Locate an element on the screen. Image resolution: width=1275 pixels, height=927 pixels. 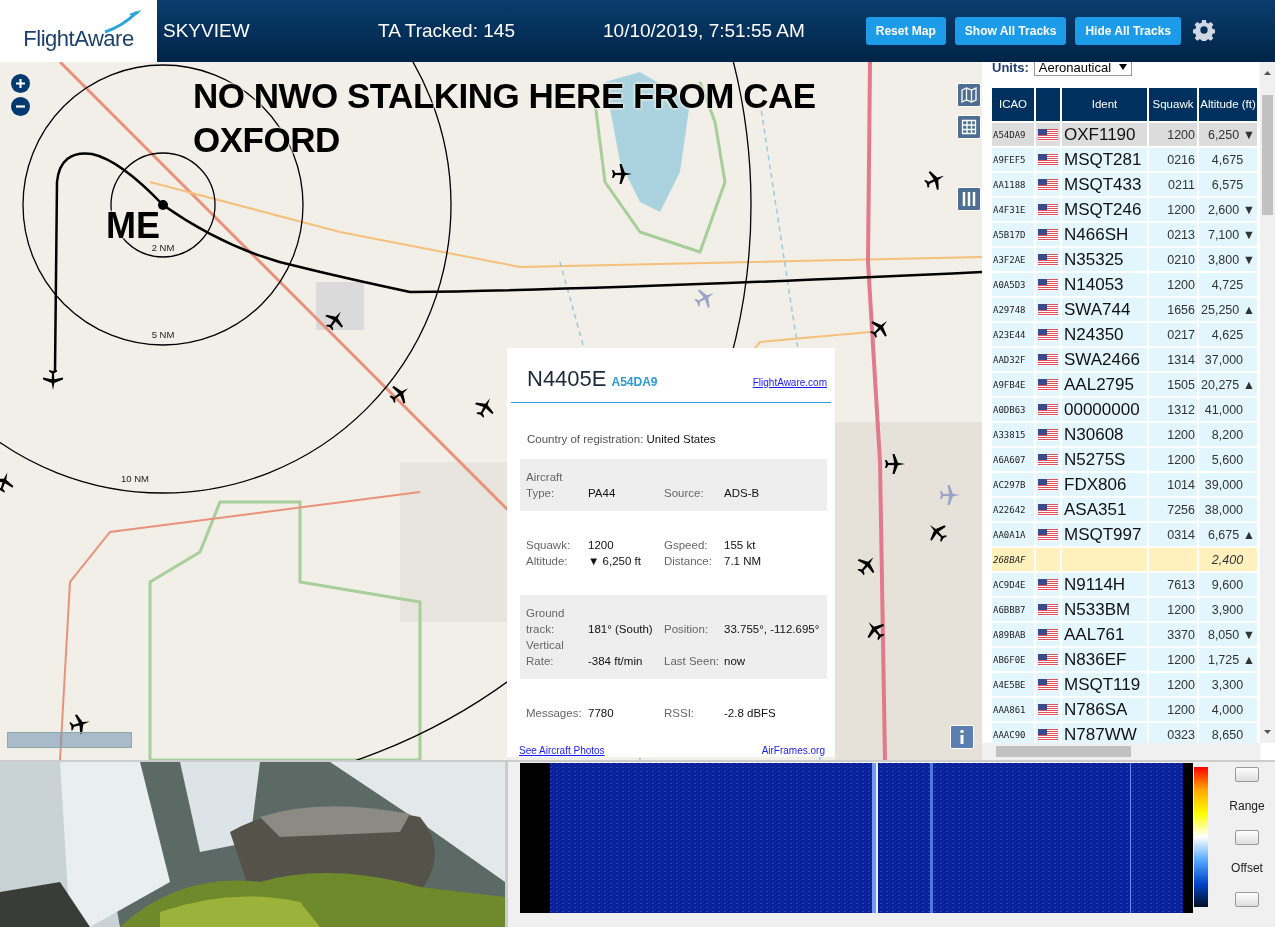
grid-button is located at coordinates (969, 127).